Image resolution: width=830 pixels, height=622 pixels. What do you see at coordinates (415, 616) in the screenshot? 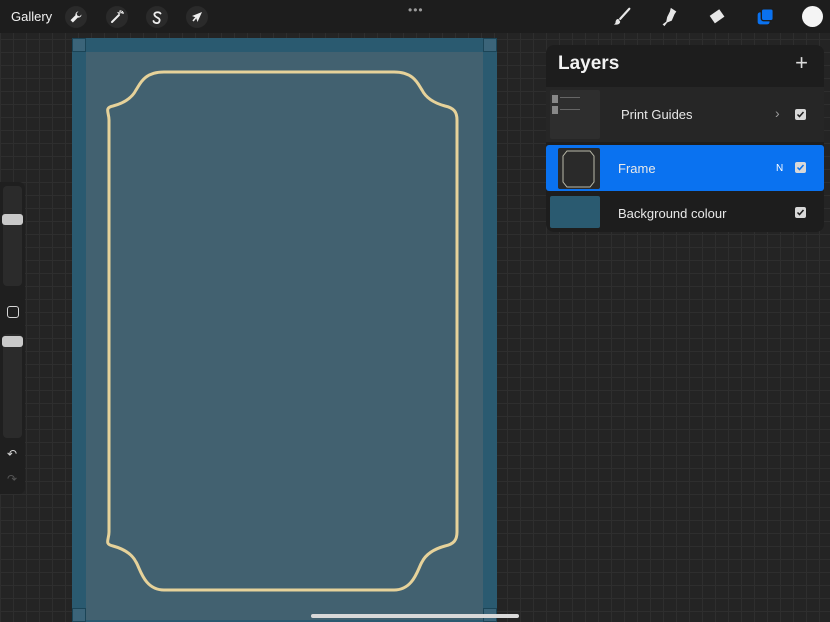
I see `home-indicator` at bounding box center [415, 616].